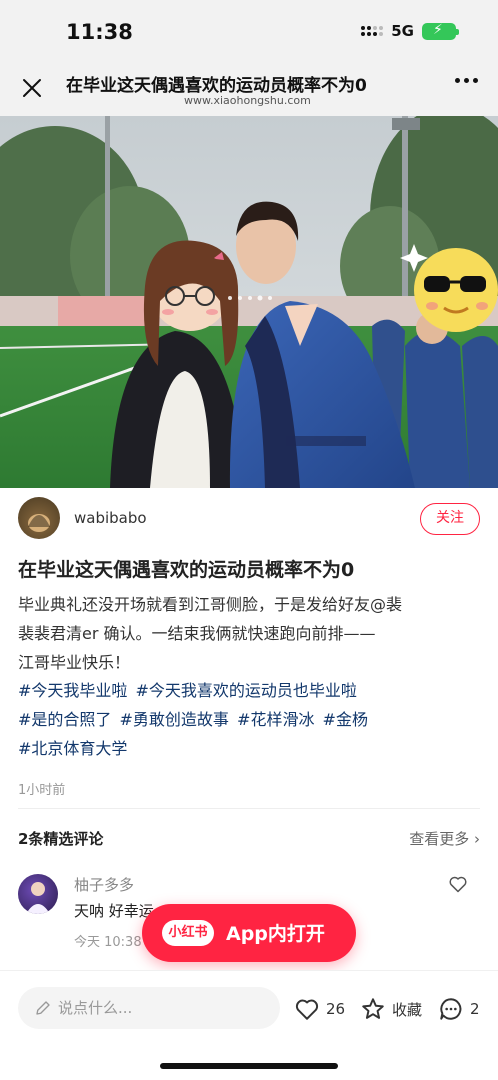  Describe the element at coordinates (407, 1009) in the screenshot. I see `collect-label: 收藏` at that location.